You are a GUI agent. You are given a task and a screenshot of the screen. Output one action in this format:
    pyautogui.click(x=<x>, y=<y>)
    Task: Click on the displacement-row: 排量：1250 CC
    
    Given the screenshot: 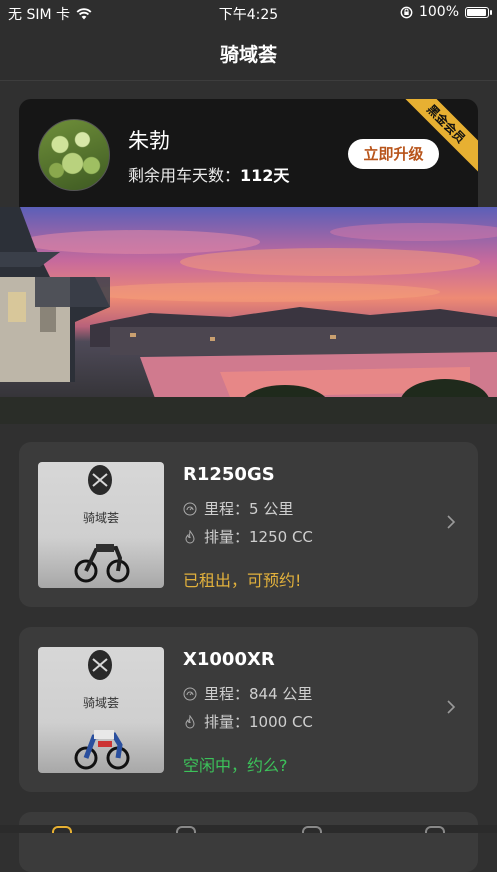 What is the action you would take?
    pyautogui.click(x=248, y=536)
    